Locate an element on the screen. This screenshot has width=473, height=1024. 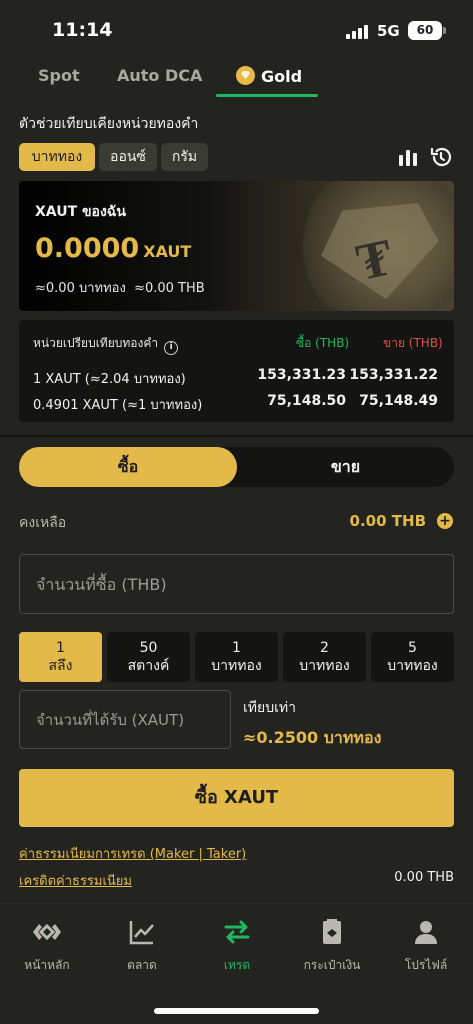
bottom-nav: หน้าหลัก ตลาด เทรด กระเป๋าเงิน โปรไฟล์ is located at coordinates (236, 963).